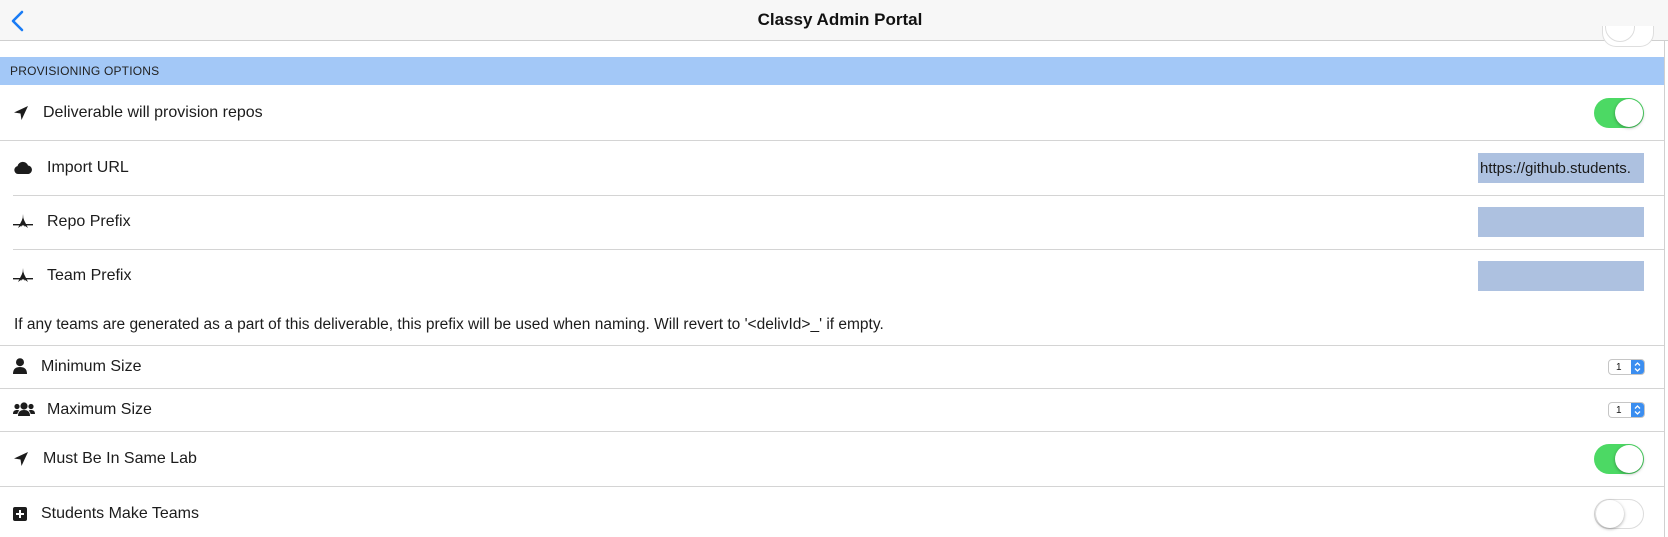 The width and height of the screenshot is (1668, 537). I want to click on section-header-provisioning: PROVISIONING OPTIONS, so click(832, 71).